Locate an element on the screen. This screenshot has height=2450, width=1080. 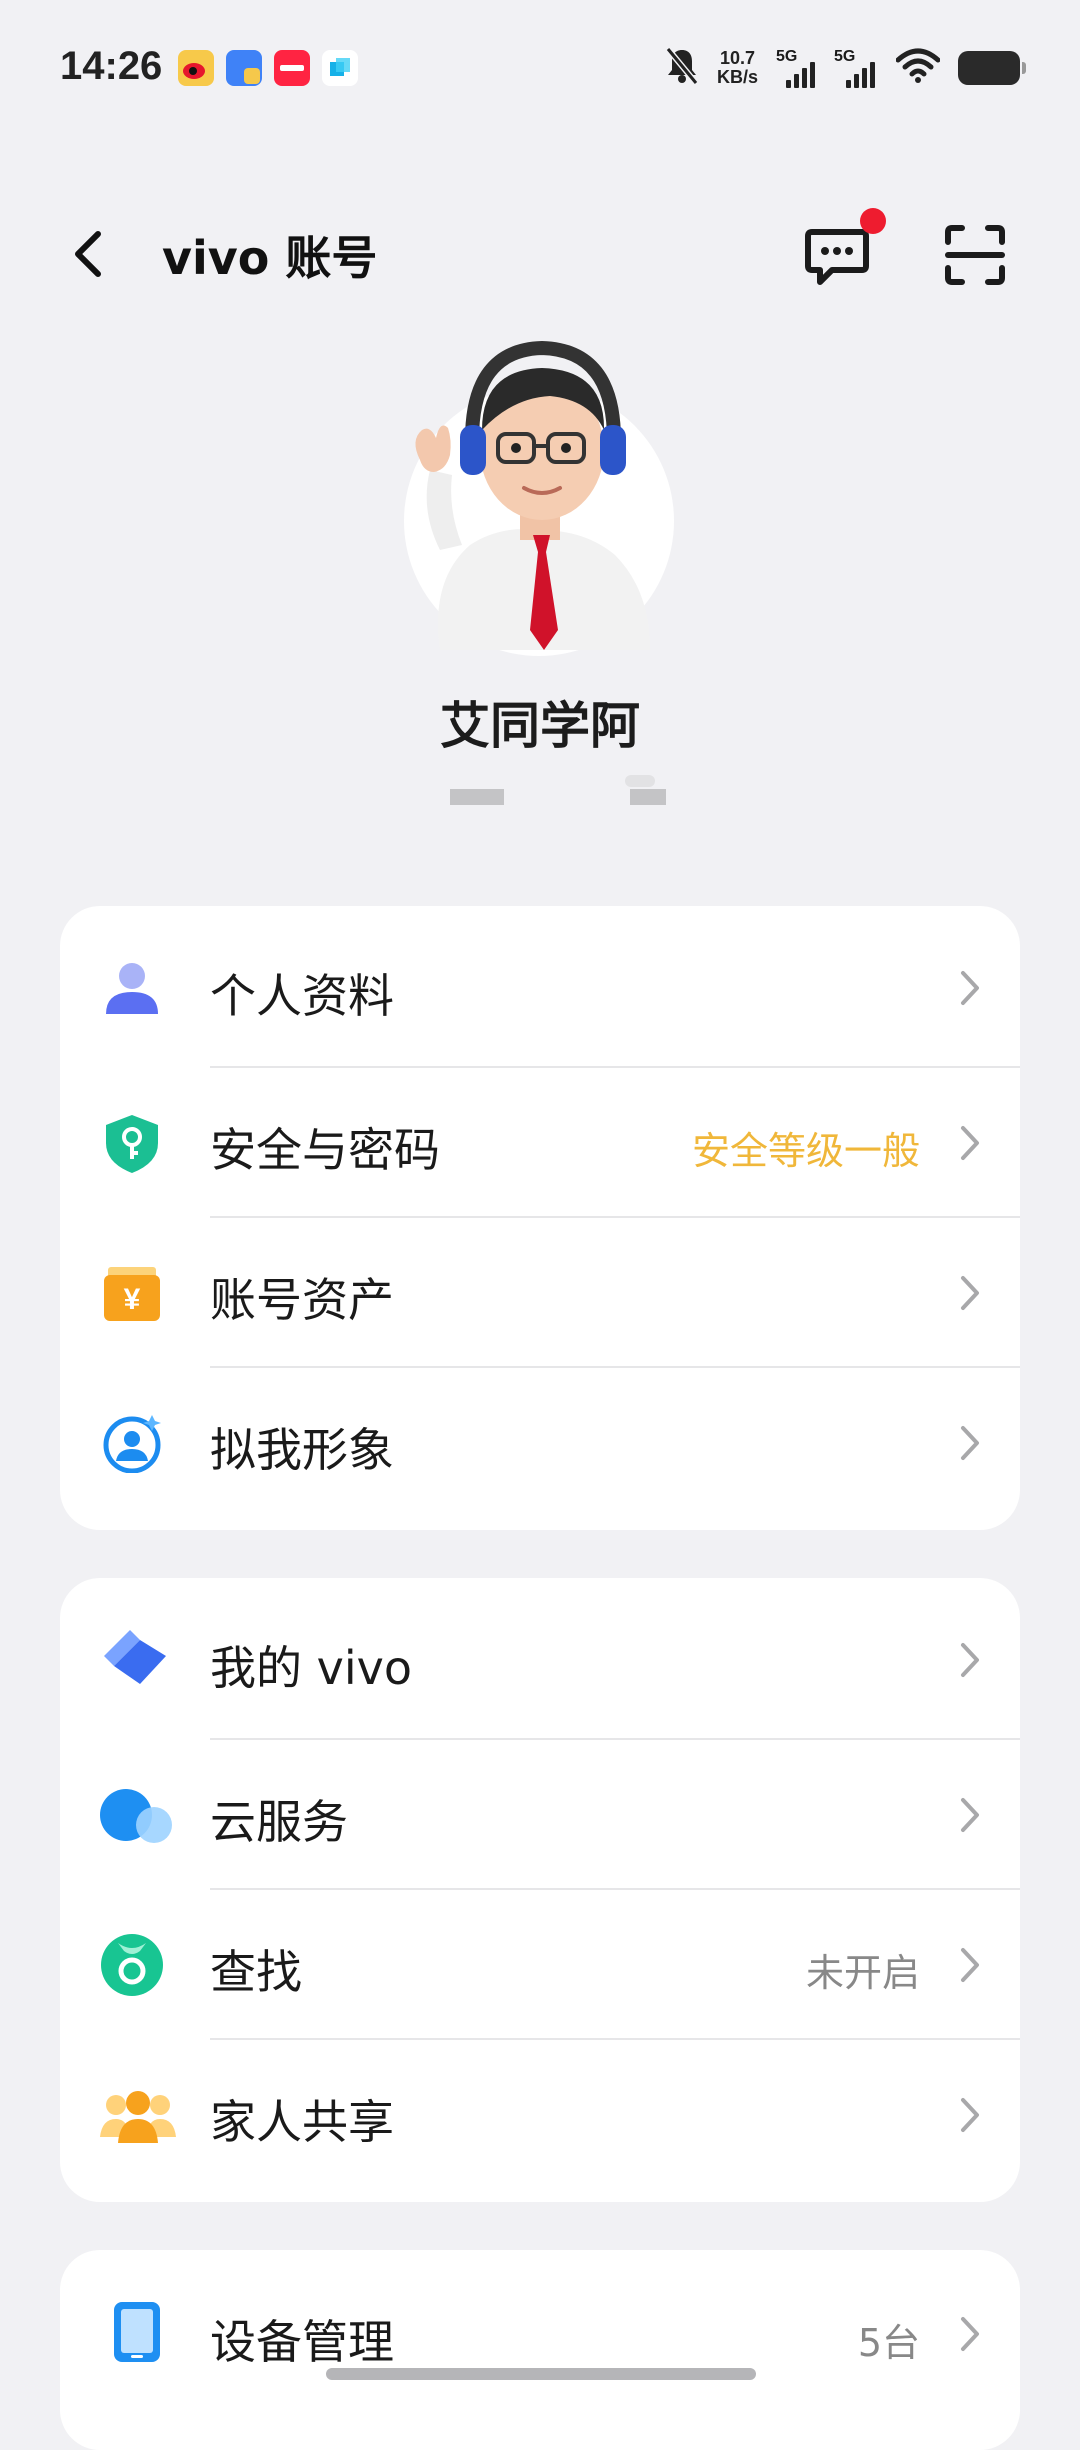
person-icon is located at coordinates (132, 988).